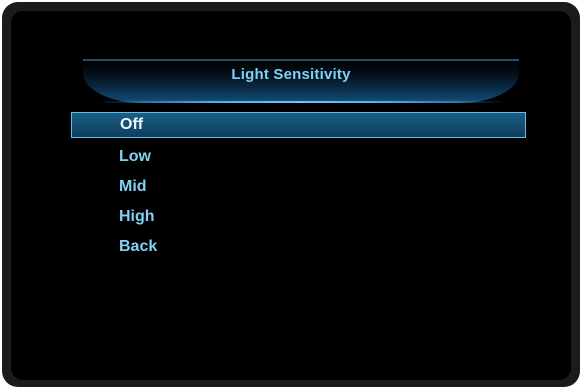 This screenshot has height=389, width=582. What do you see at coordinates (291, 74) in the screenshot?
I see `menu-title: Light Sensitivity` at bounding box center [291, 74].